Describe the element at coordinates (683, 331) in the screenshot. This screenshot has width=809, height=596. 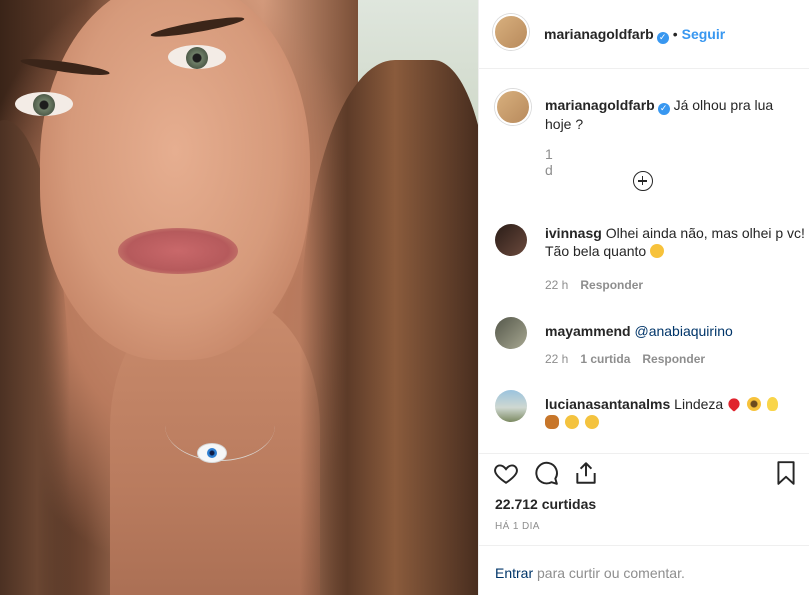
I see `comment-mention-link: @anabiaquirino` at that location.